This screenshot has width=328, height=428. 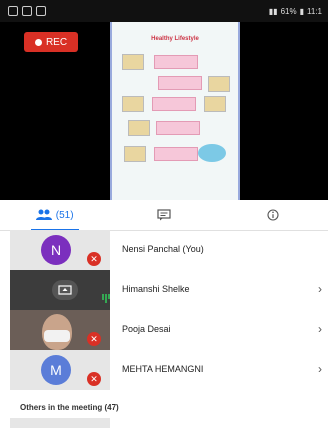 I want to click on others-section-label: Others in the meeting (47), so click(x=69, y=407).